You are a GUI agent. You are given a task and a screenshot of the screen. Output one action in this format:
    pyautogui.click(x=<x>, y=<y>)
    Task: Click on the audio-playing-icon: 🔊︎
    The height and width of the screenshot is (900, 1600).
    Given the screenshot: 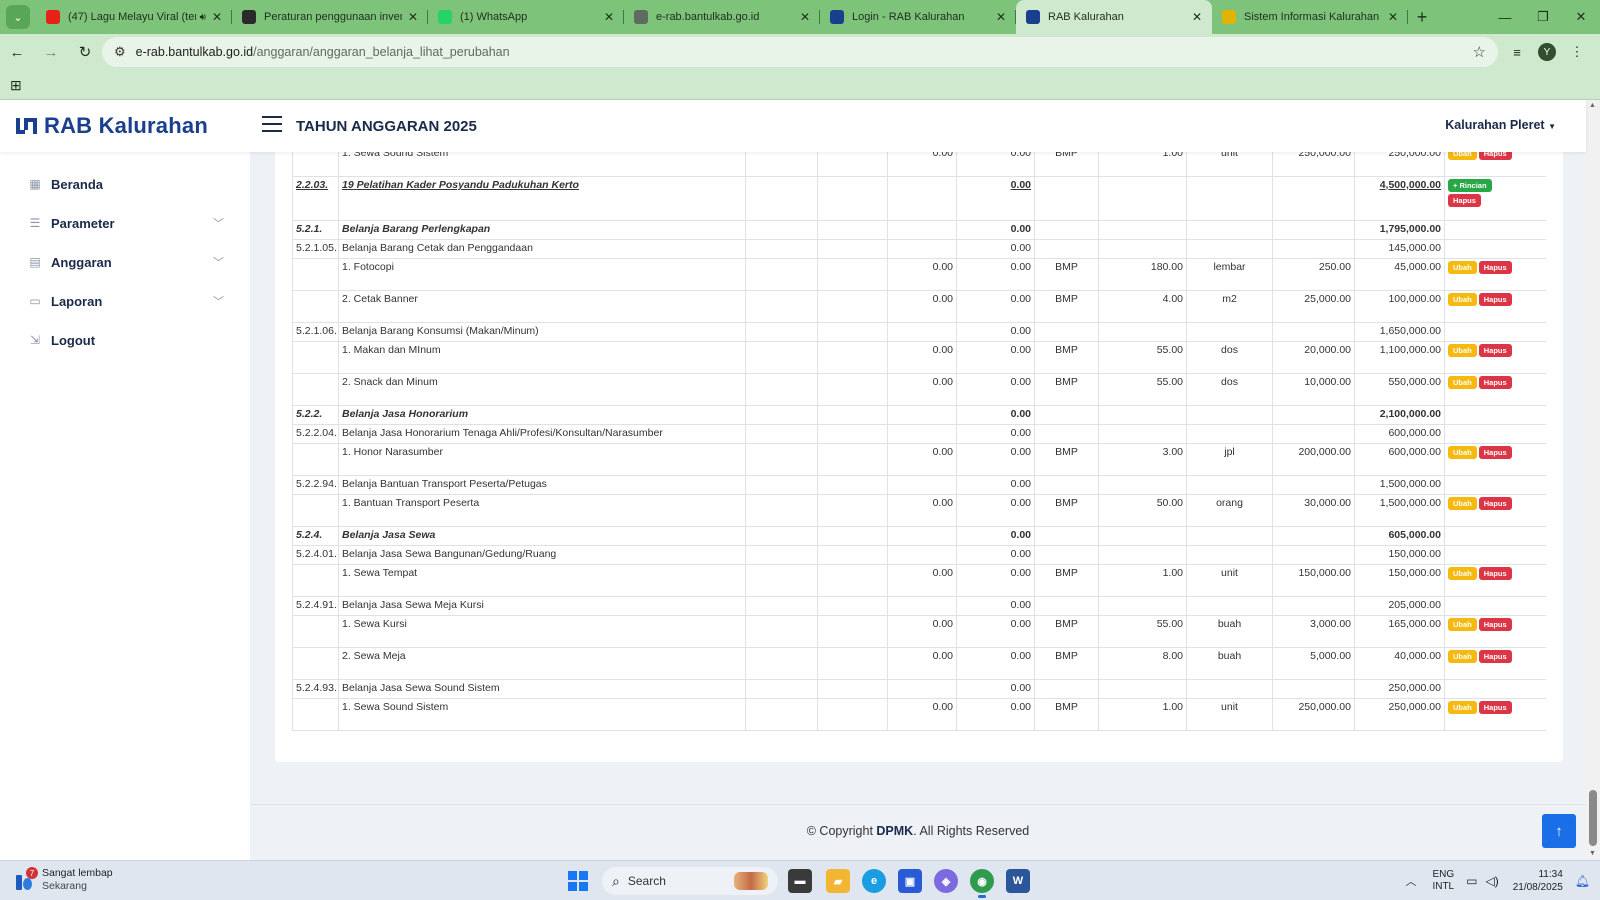 What is the action you would take?
    pyautogui.click(x=203, y=17)
    